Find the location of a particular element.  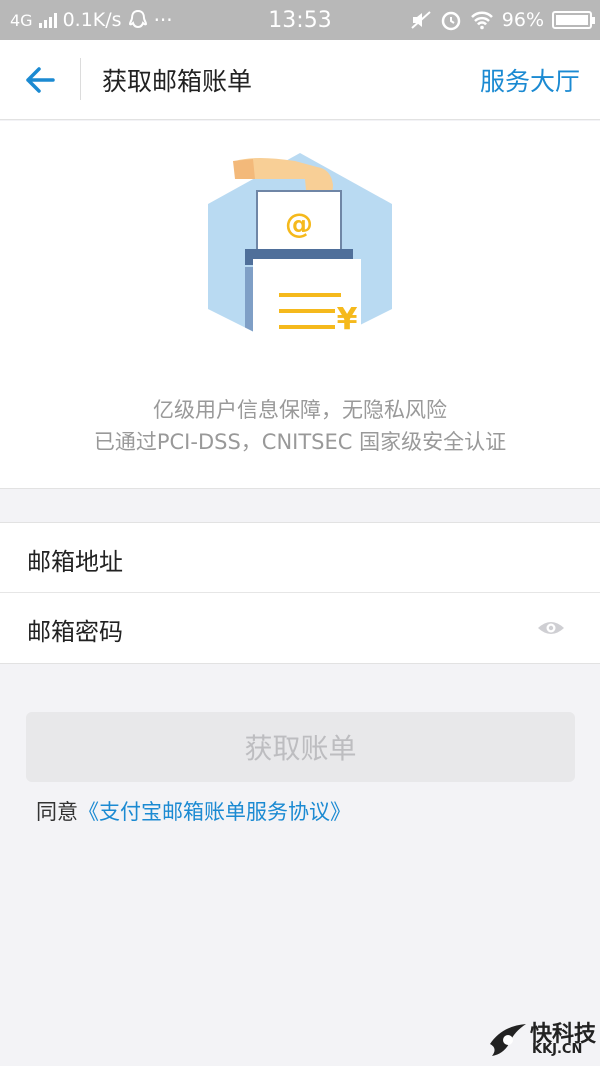

email-row: 邮箱地址 is located at coordinates (300, 558).